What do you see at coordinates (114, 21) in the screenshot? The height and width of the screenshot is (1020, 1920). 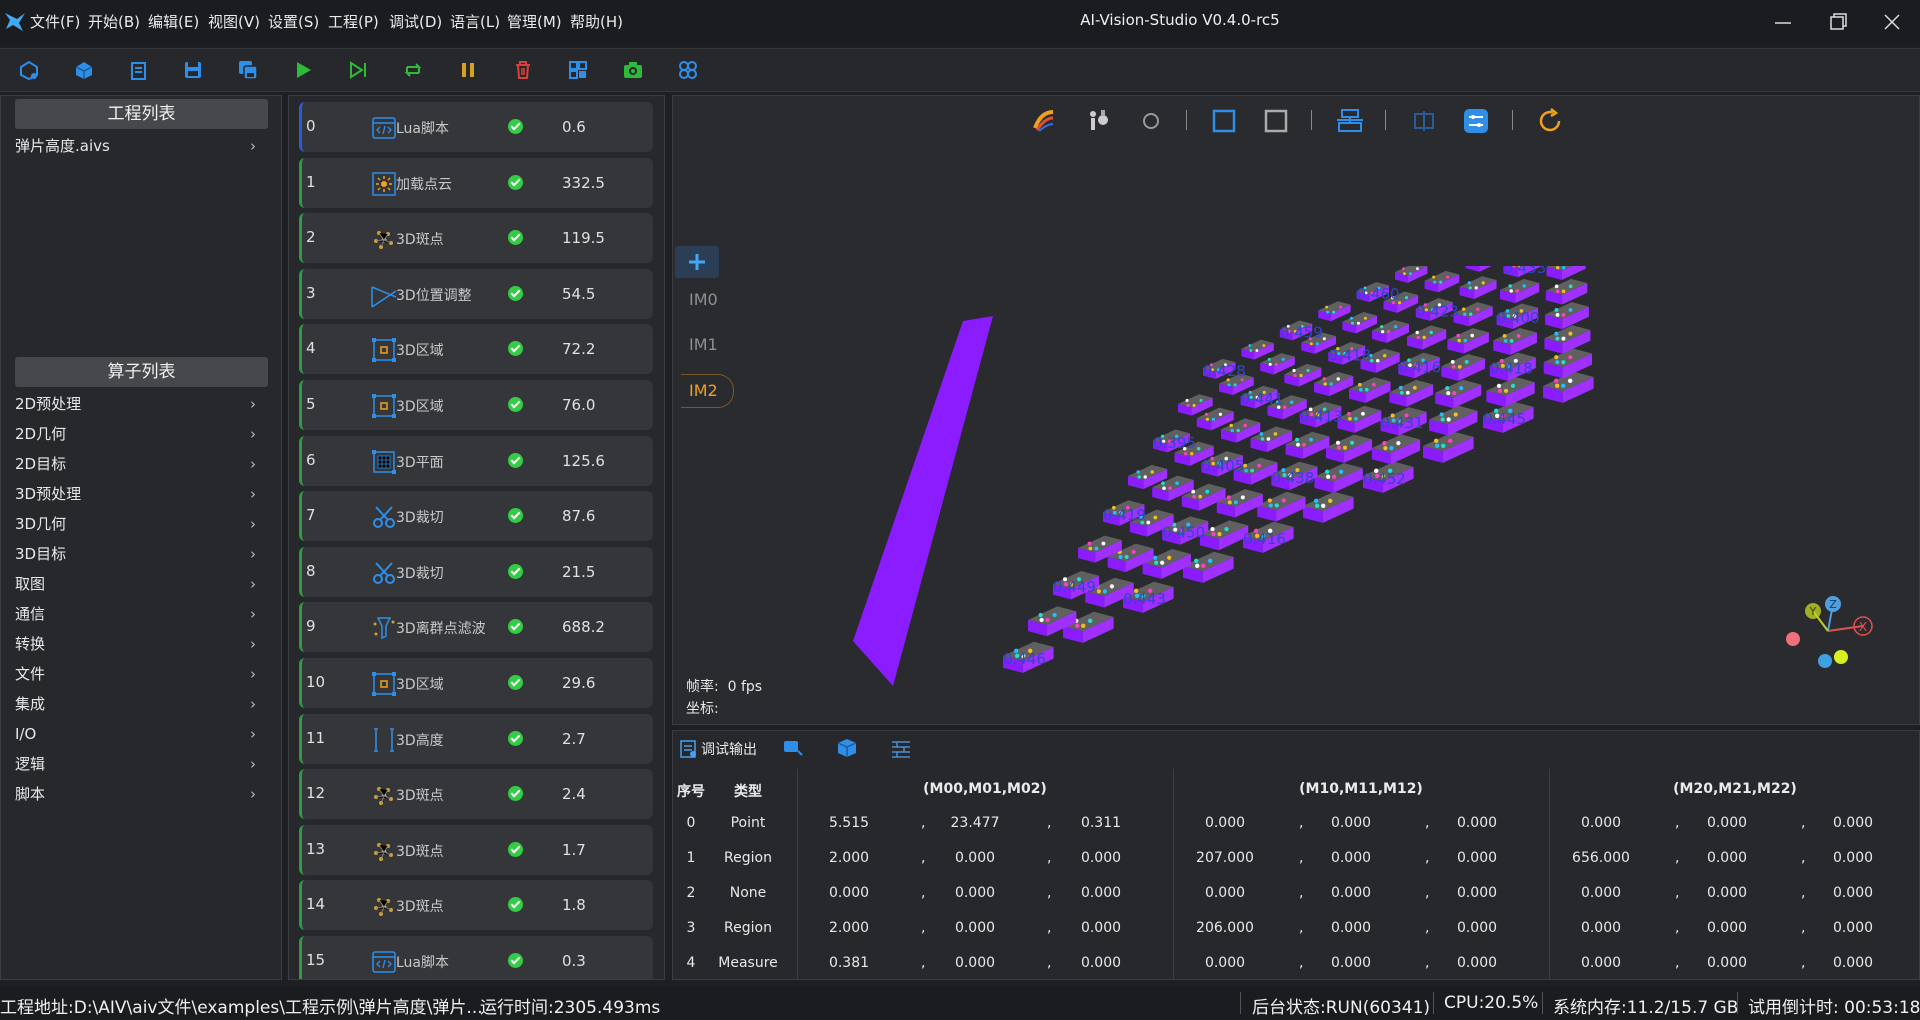 I see `menu-start: 开始(B)` at bounding box center [114, 21].